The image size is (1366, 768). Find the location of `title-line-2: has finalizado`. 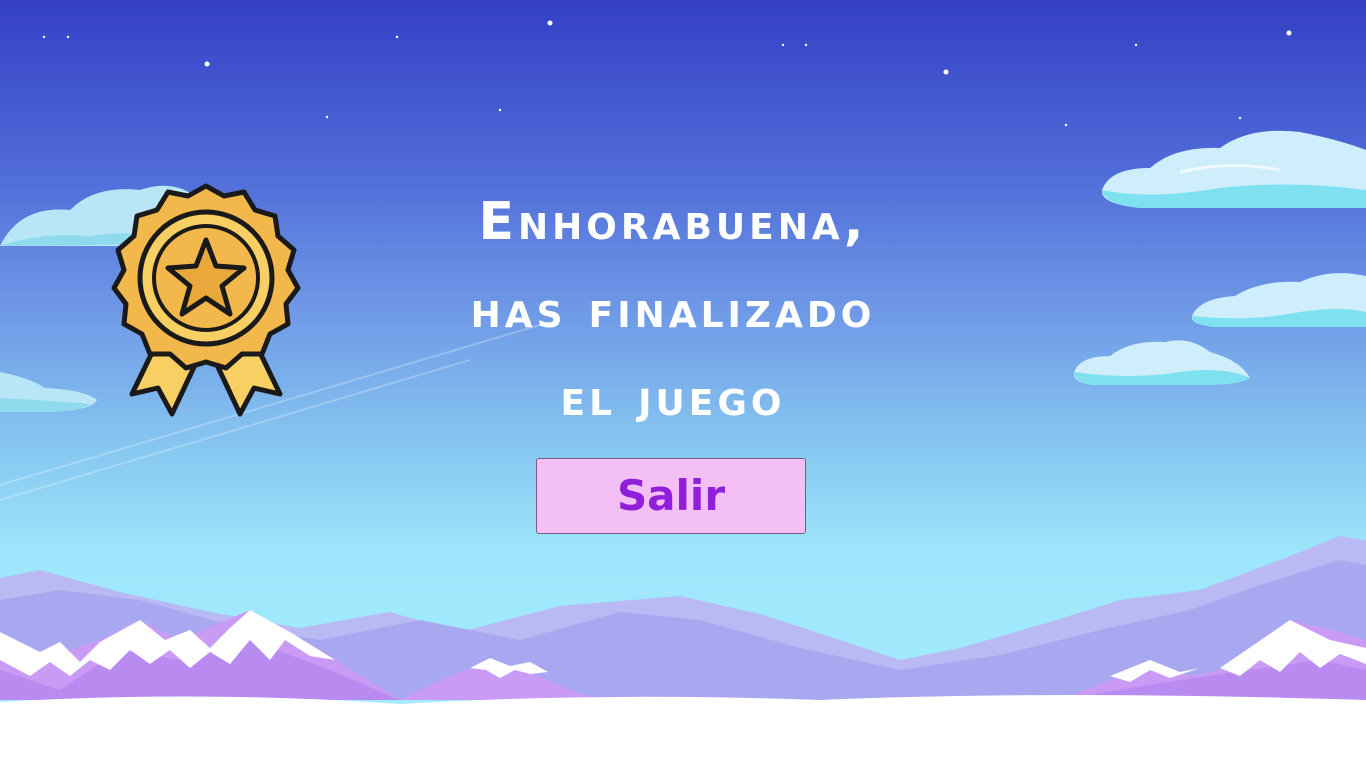

title-line-2: has finalizado is located at coordinates (673, 310).